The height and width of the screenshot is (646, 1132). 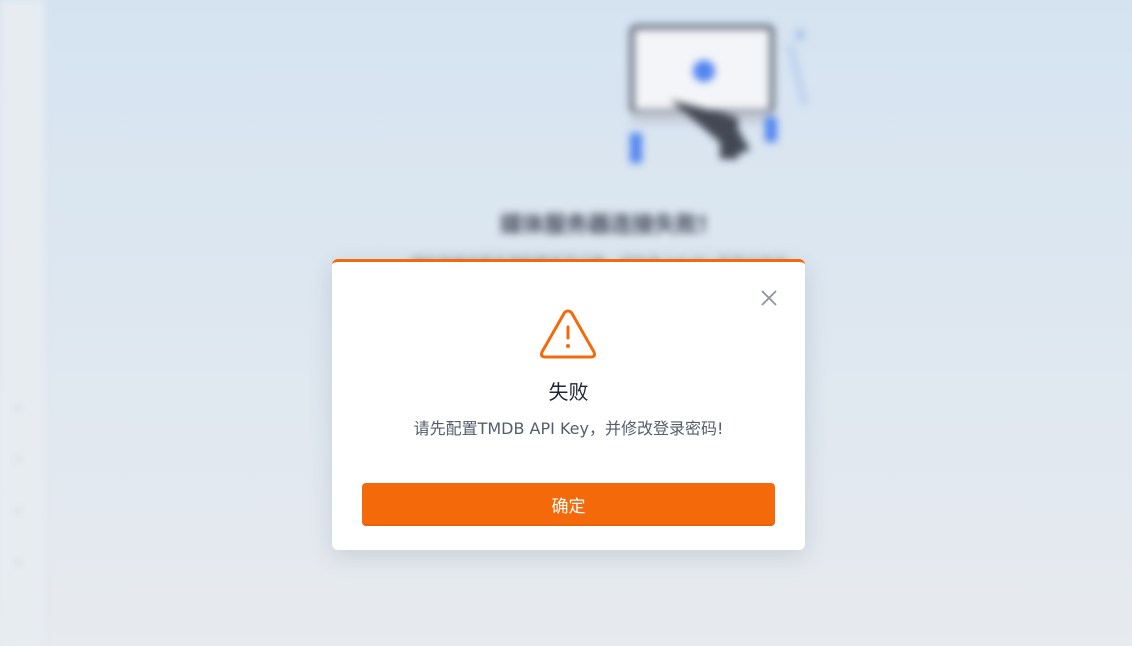 I want to click on confirm-button: 确定, so click(x=568, y=504).